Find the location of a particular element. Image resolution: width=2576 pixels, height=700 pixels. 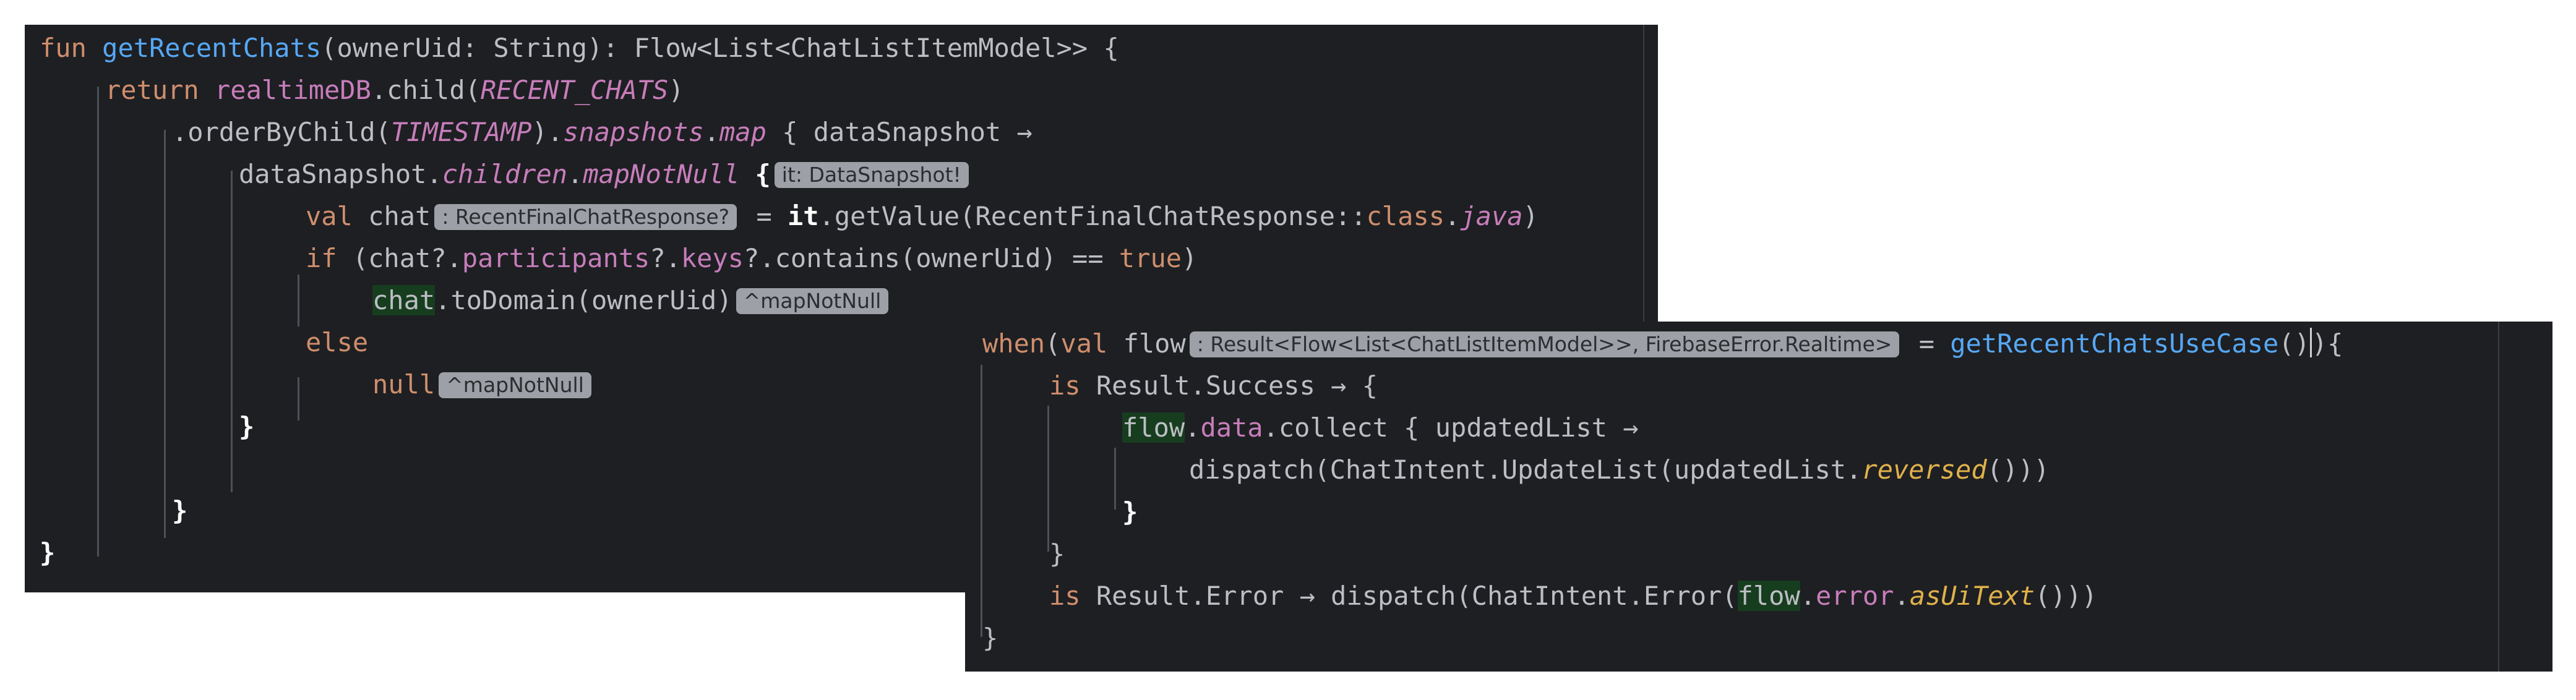

code-text: ). is located at coordinates (547, 132).